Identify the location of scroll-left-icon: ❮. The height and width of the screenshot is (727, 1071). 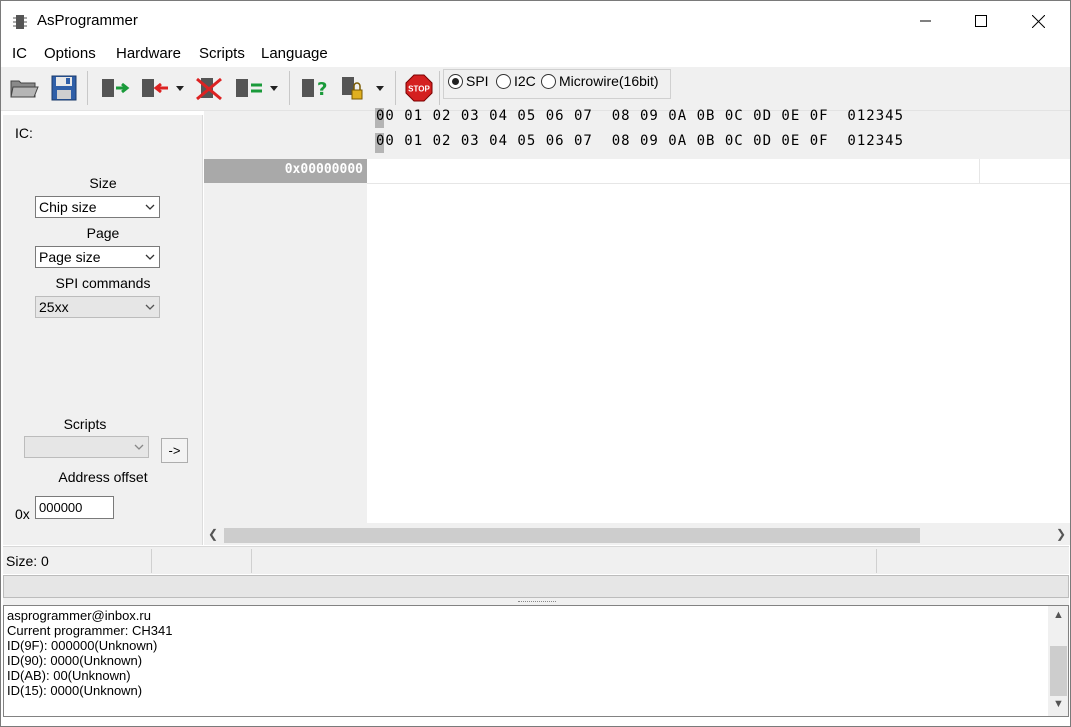
(213, 534).